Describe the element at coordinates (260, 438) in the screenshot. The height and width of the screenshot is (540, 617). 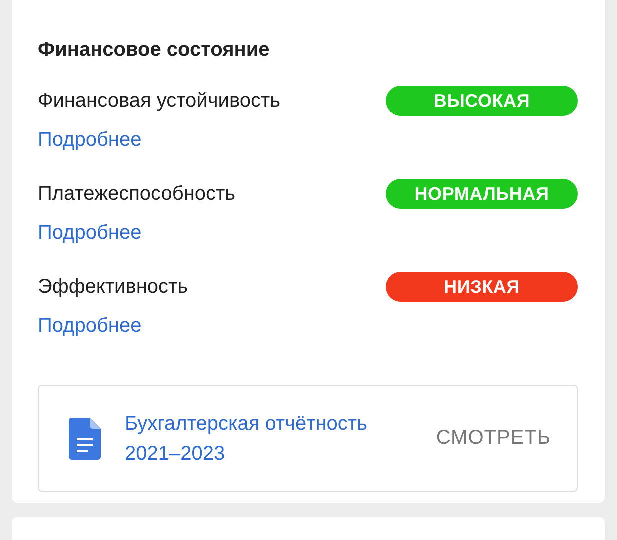
I see `document-link: Бухгалтерская отчётность 2021–2023` at that location.